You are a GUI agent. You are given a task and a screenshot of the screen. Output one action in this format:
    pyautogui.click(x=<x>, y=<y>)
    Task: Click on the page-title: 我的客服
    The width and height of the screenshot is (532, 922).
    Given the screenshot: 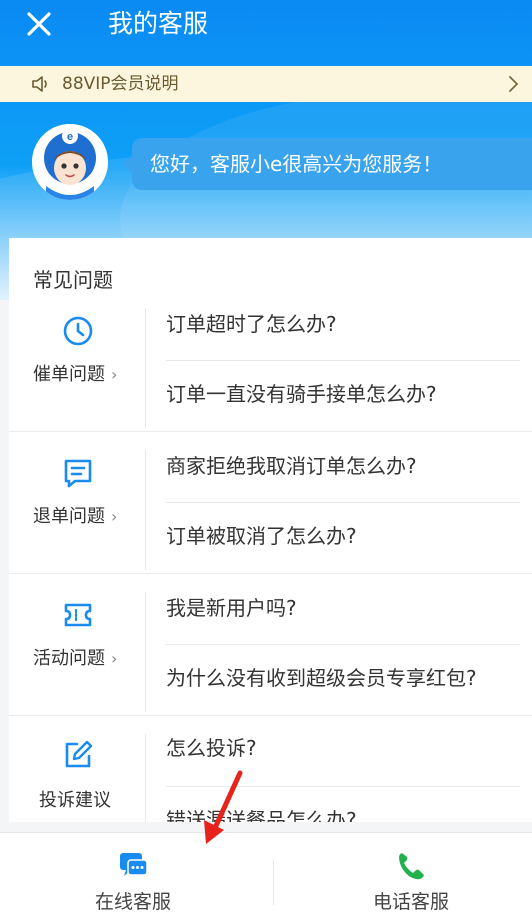 What is the action you would take?
    pyautogui.click(x=158, y=23)
    